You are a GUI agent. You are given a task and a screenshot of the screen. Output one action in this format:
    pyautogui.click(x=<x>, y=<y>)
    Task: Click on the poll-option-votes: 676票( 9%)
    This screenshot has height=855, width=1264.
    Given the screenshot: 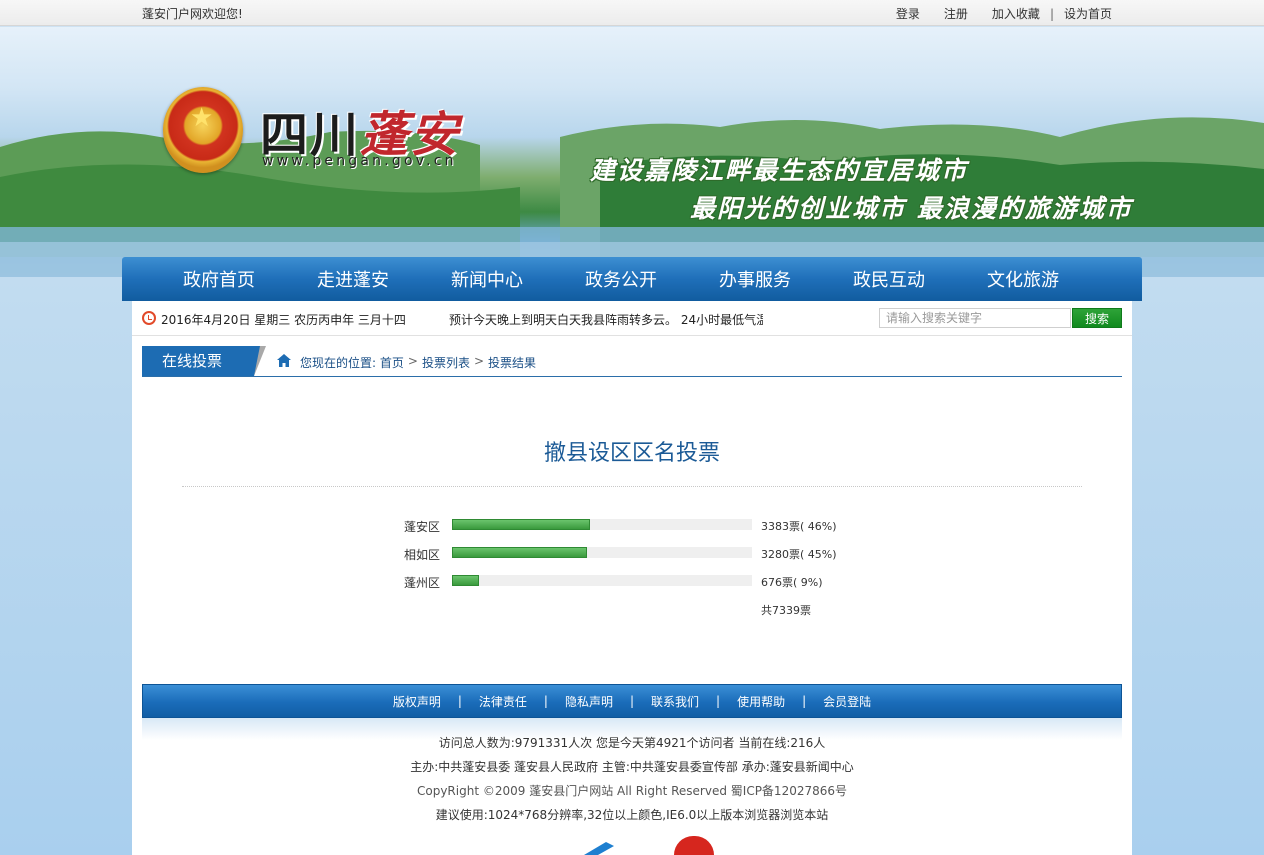 What is the action you would take?
    pyautogui.click(x=792, y=582)
    